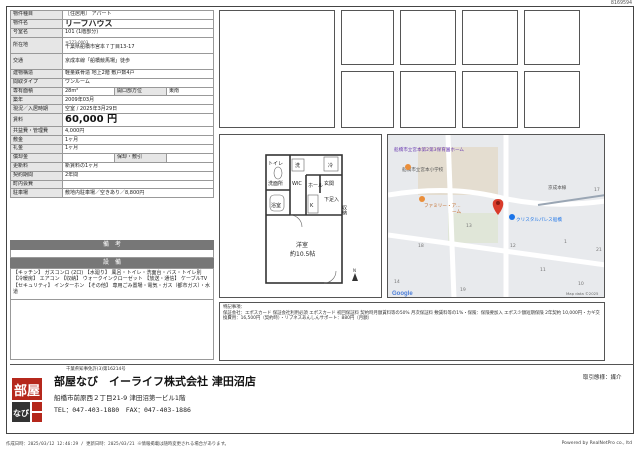  What do you see at coordinates (138, 23) in the screenshot?
I see `property-name: リーフハウス` at bounding box center [138, 23].